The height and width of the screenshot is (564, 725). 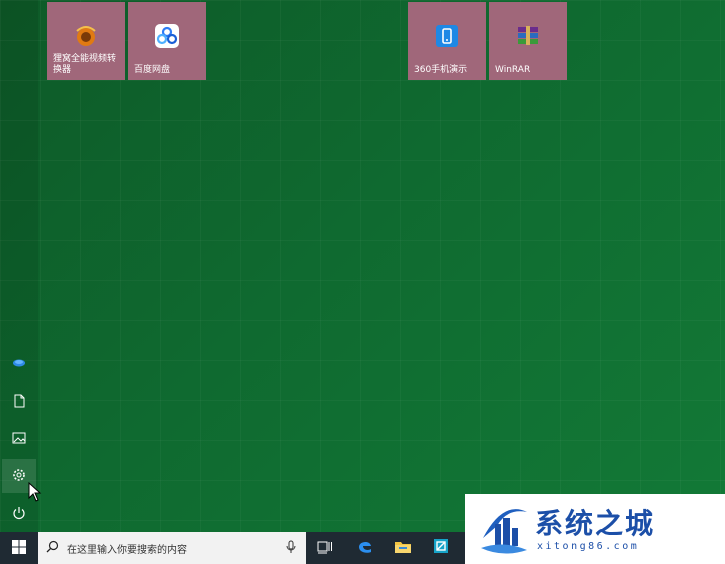 I want to click on user-account-button, so click(x=19, y=364).